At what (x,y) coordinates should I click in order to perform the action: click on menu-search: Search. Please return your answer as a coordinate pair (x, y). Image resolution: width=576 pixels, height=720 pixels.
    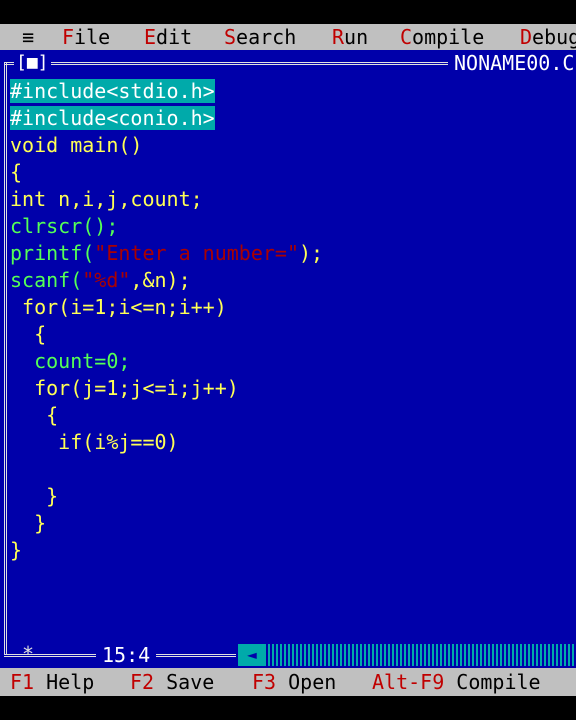
    Looking at the image, I should click on (260, 37).